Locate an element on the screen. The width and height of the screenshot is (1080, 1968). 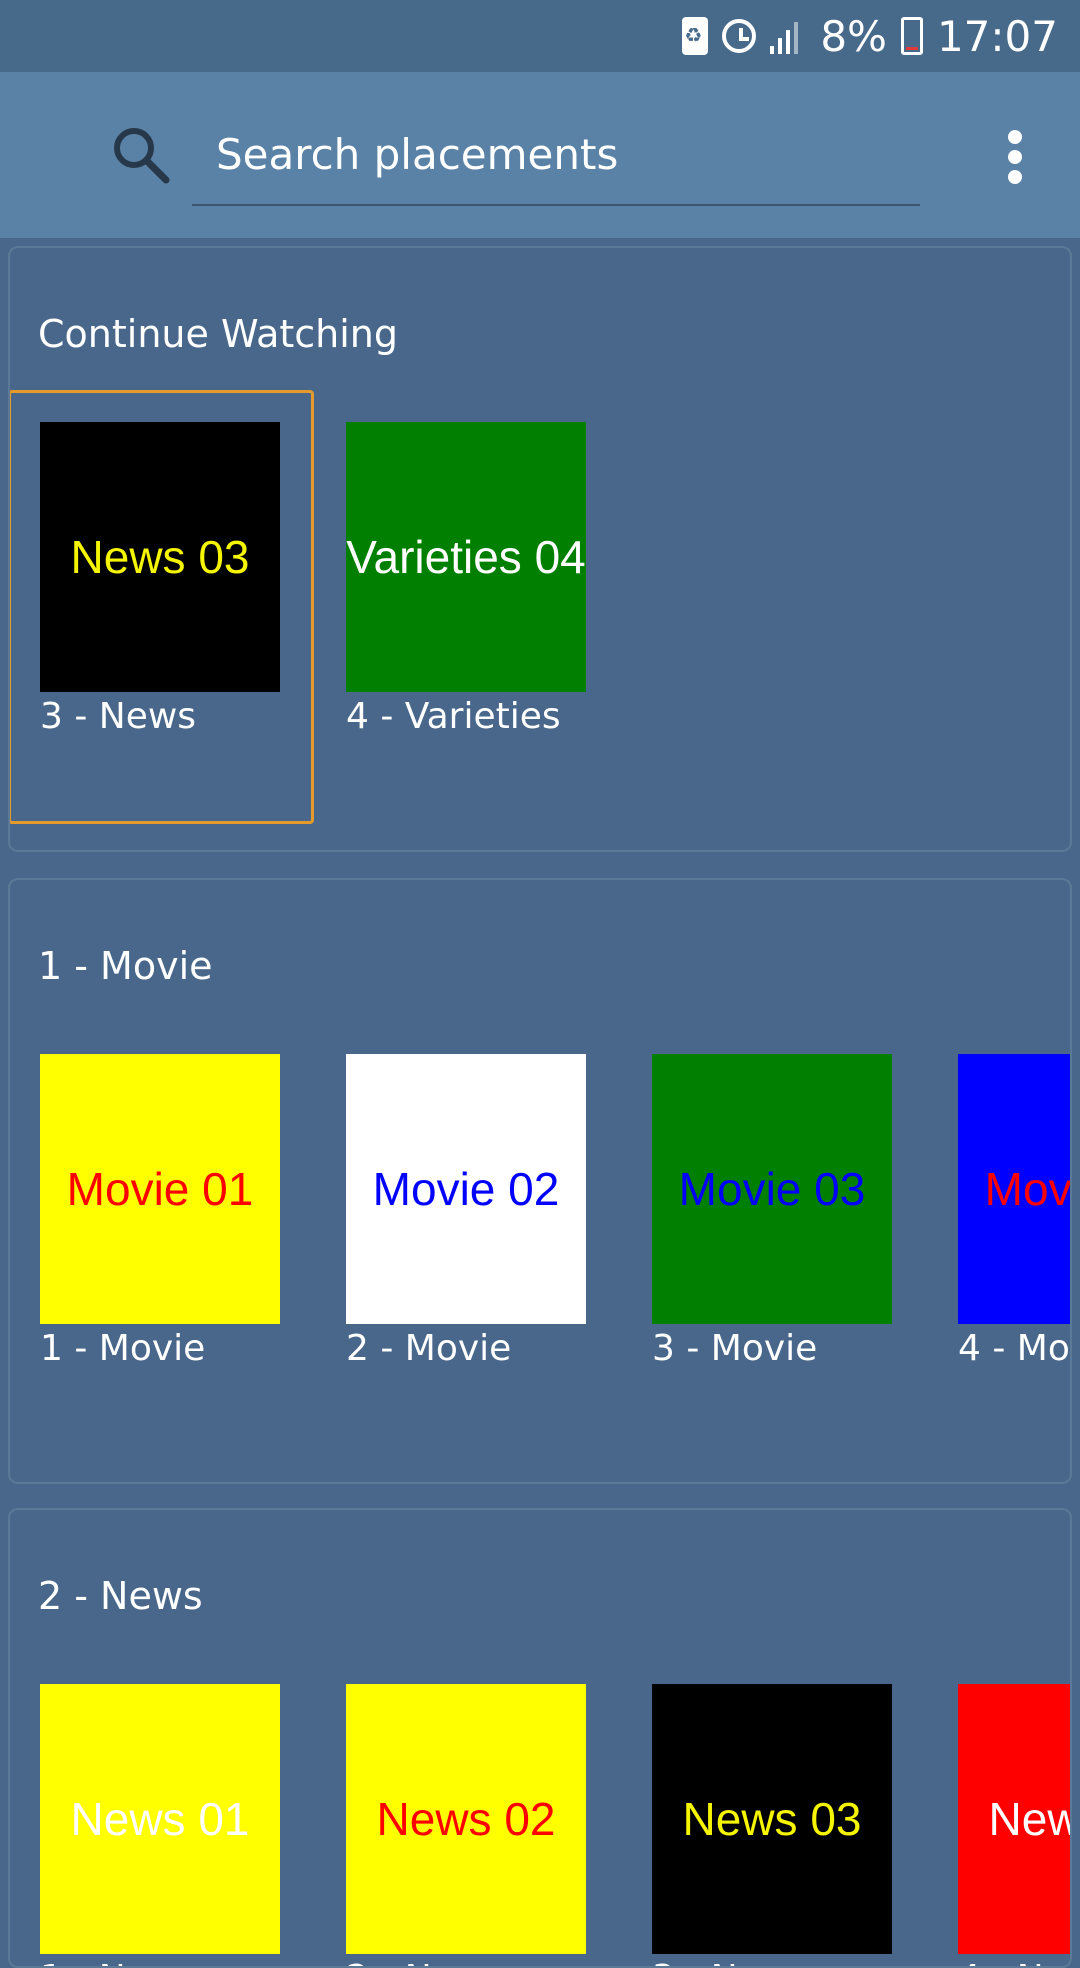
tile-thumbnail-text: News 02 is located at coordinates (466, 1819).